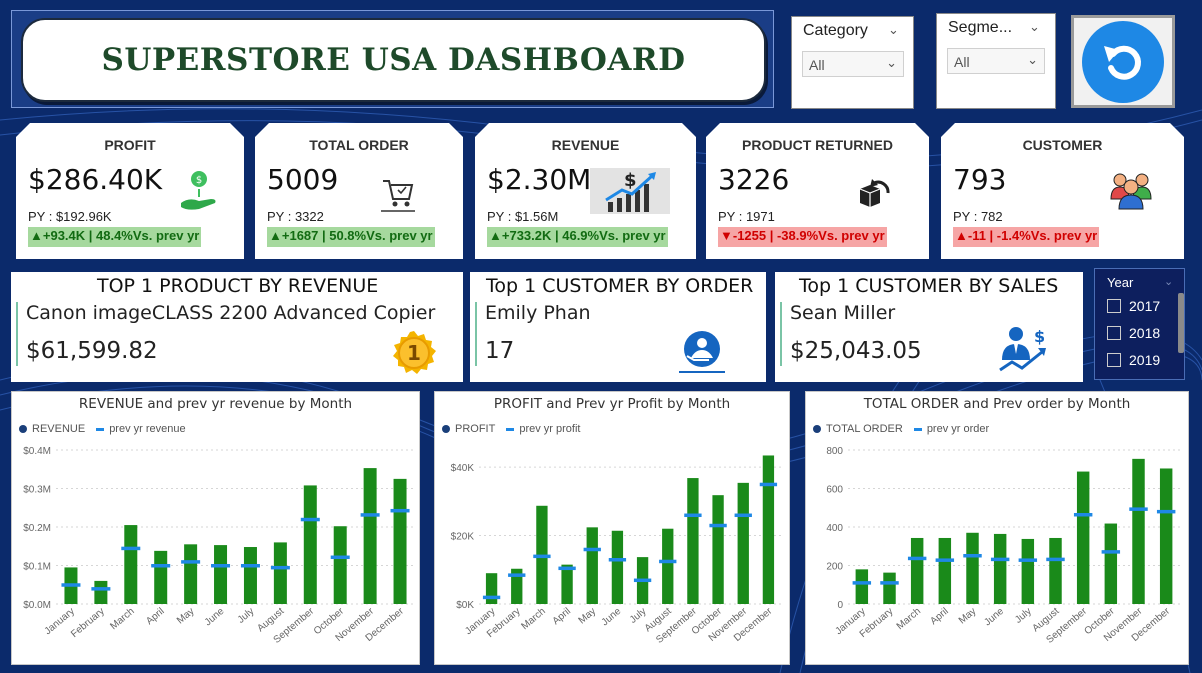 Image resolution: width=1202 pixels, height=673 pixels. Describe the element at coordinates (1139, 324) in the screenshot. I see `year-slicer: Year ⌄ 2017 2018 2019` at that location.